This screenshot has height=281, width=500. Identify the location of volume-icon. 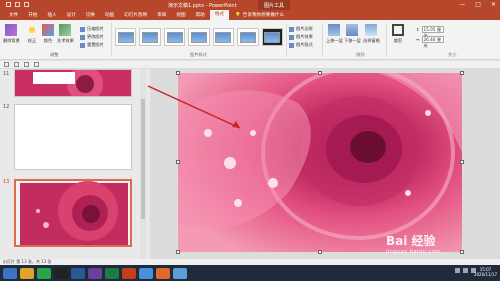
(465, 270).